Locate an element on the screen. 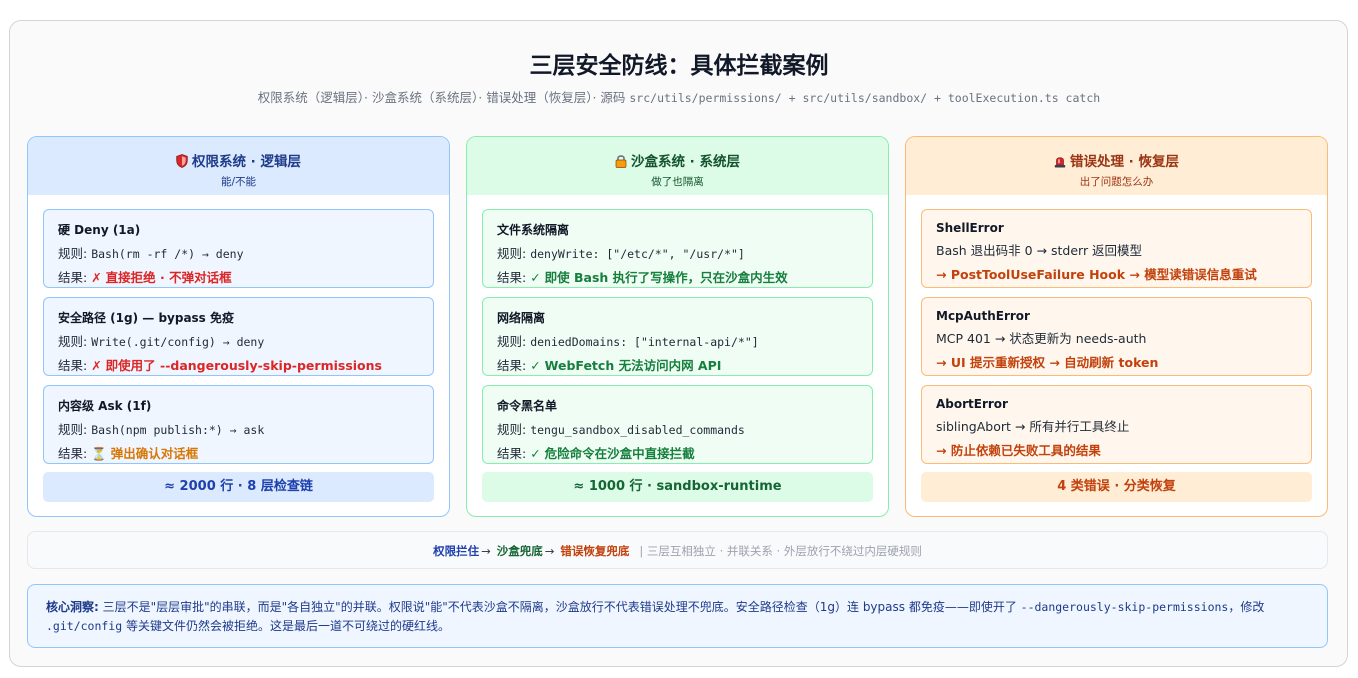 The image size is (1358, 678). result-text: WebFetch 无法访问内网 API is located at coordinates (633, 365).